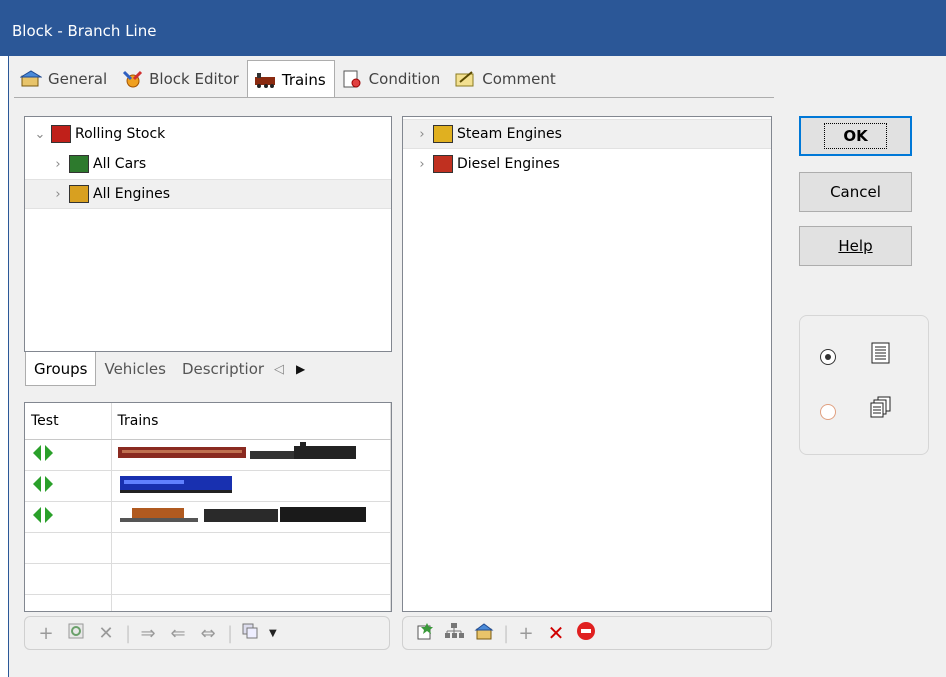  Describe the element at coordinates (828, 357) in the screenshot. I see `list-view-radio` at that location.